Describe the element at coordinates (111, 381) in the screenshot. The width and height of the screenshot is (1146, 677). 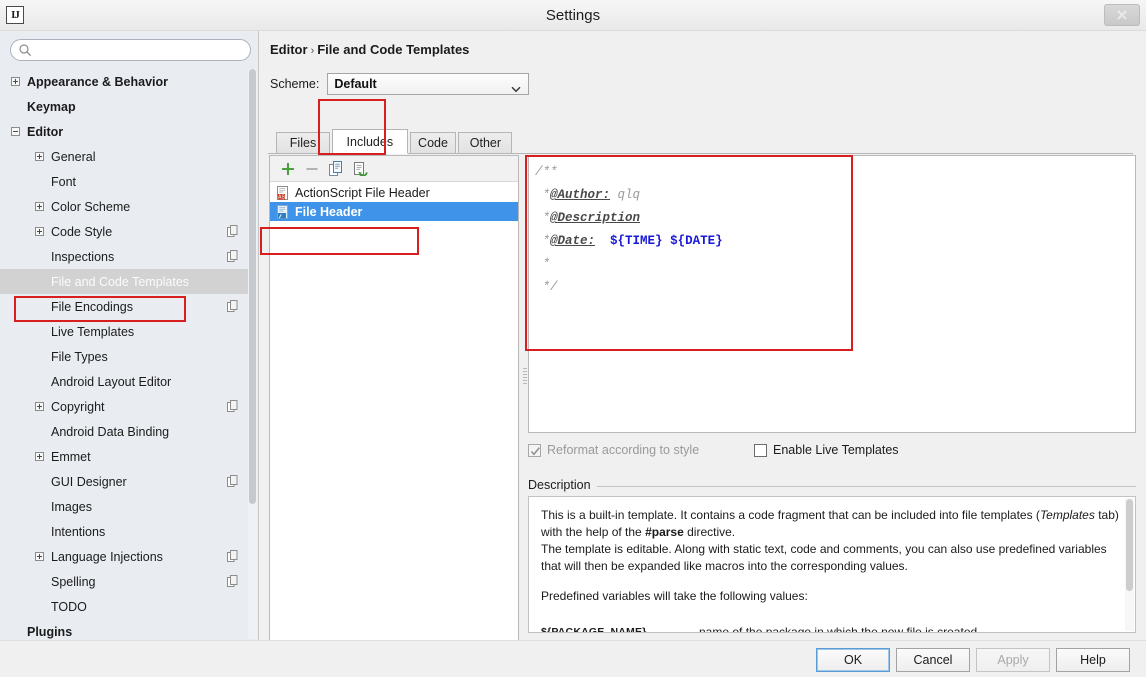
I see `sidebar-item-label: Android Layout Editor` at that location.